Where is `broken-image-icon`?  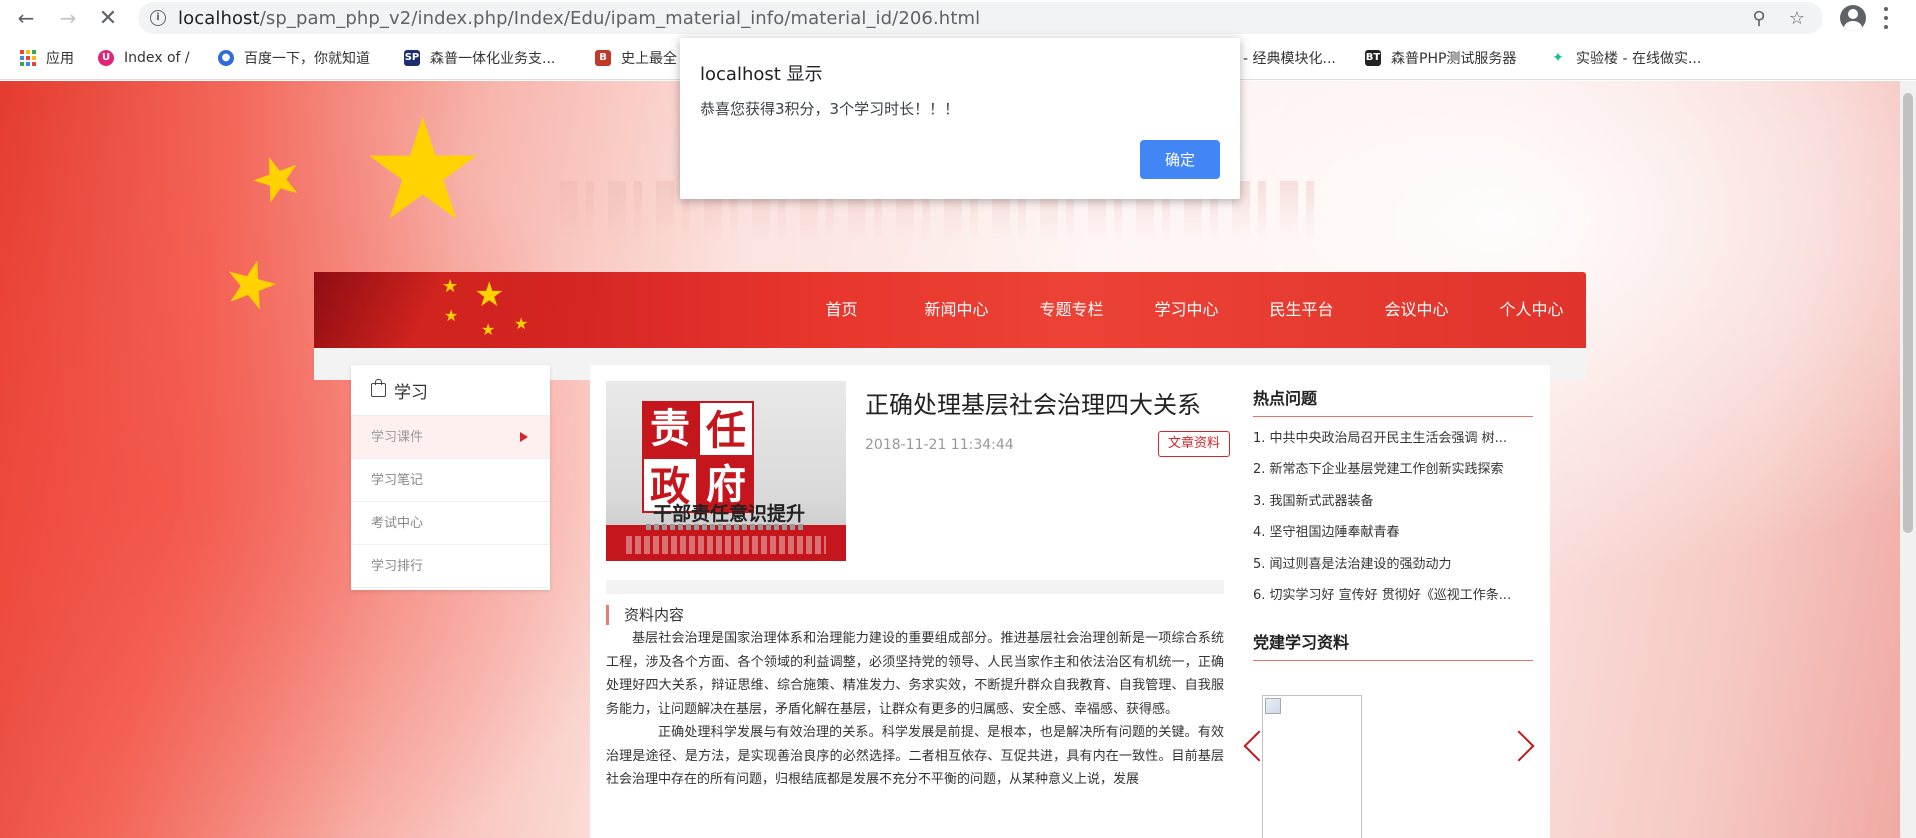
broken-image-icon is located at coordinates (1312, 766).